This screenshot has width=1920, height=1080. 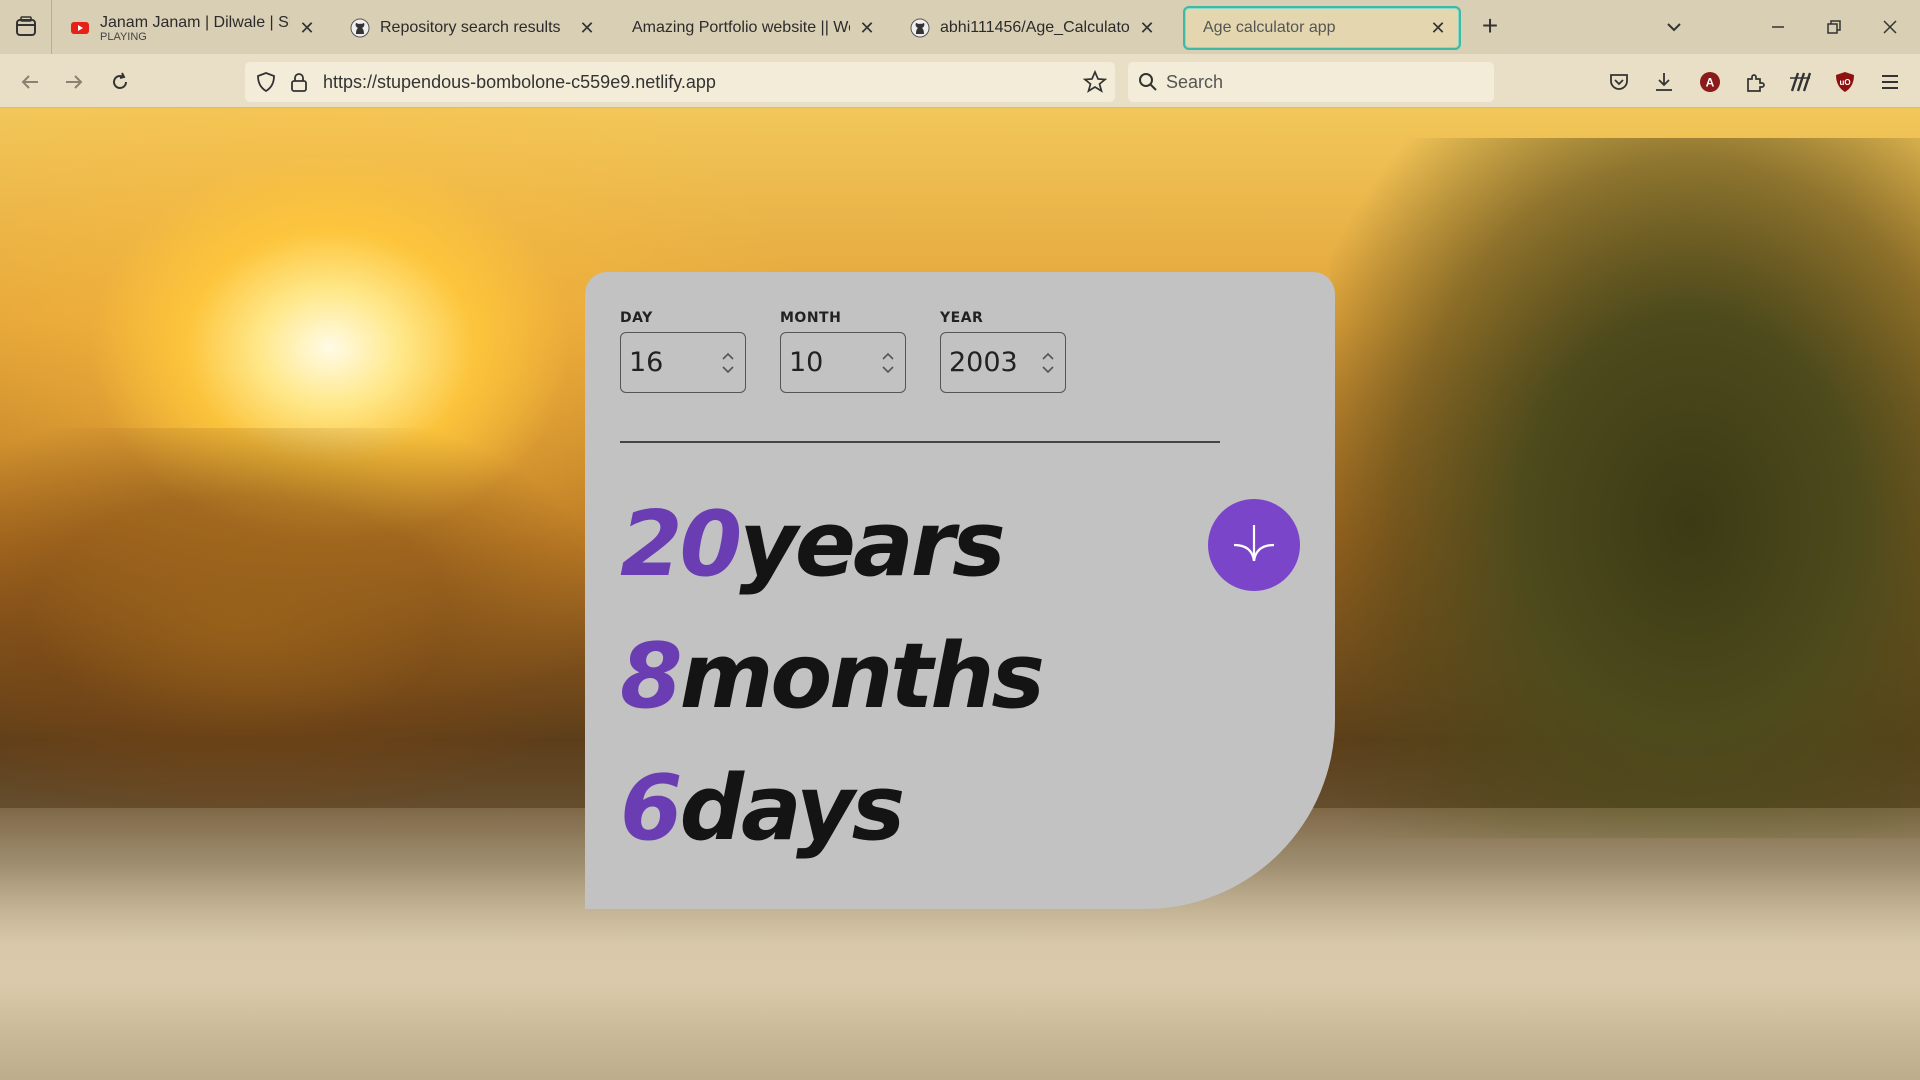 What do you see at coordinates (1311, 82) in the screenshot?
I see `search-bar: Search` at bounding box center [1311, 82].